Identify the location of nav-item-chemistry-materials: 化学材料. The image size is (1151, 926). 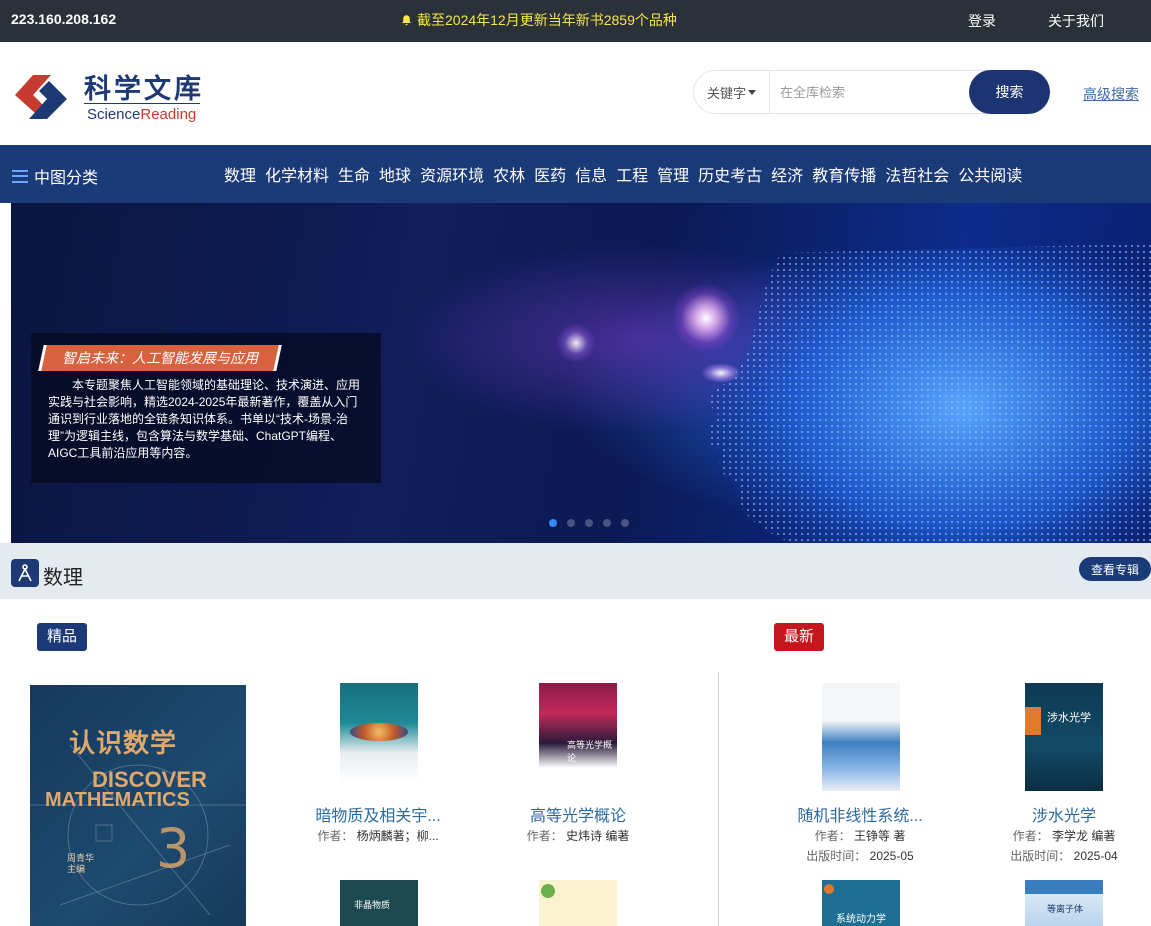
(297, 174).